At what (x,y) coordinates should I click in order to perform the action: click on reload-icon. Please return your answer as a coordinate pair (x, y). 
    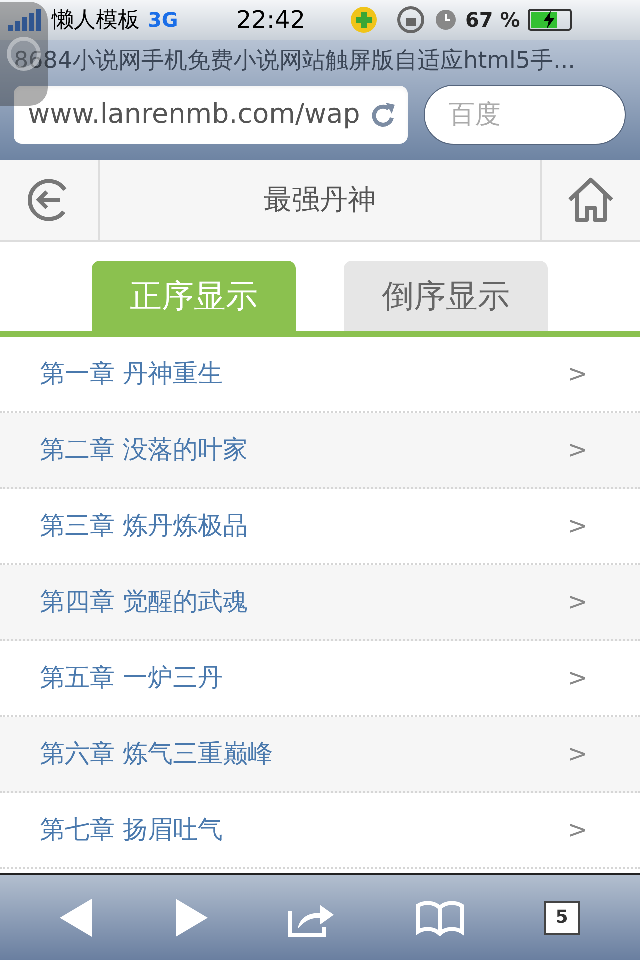
    Looking at the image, I should click on (384, 115).